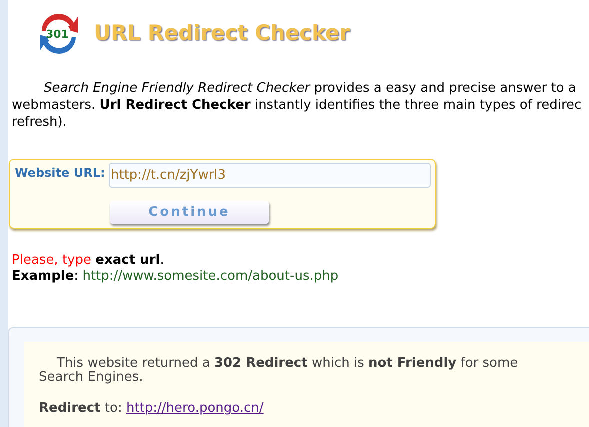 The width and height of the screenshot is (589, 427). Describe the element at coordinates (297, 105) in the screenshot. I see `intro-paragraph: Search Engine Friendly Redirect Checker provides a easy and precise answer to a webmasters. Url Redirect Checker instantly identifies the three main types of redirec refresh).` at that location.